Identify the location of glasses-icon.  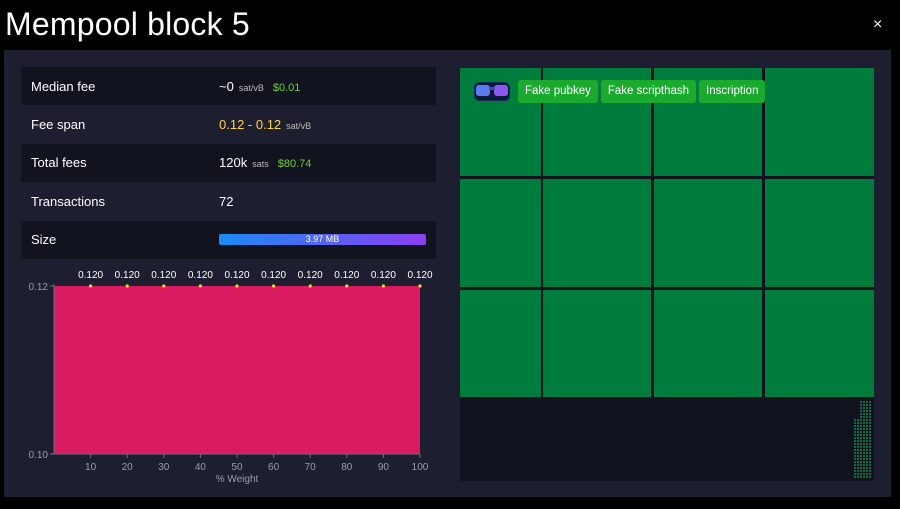
(492, 91).